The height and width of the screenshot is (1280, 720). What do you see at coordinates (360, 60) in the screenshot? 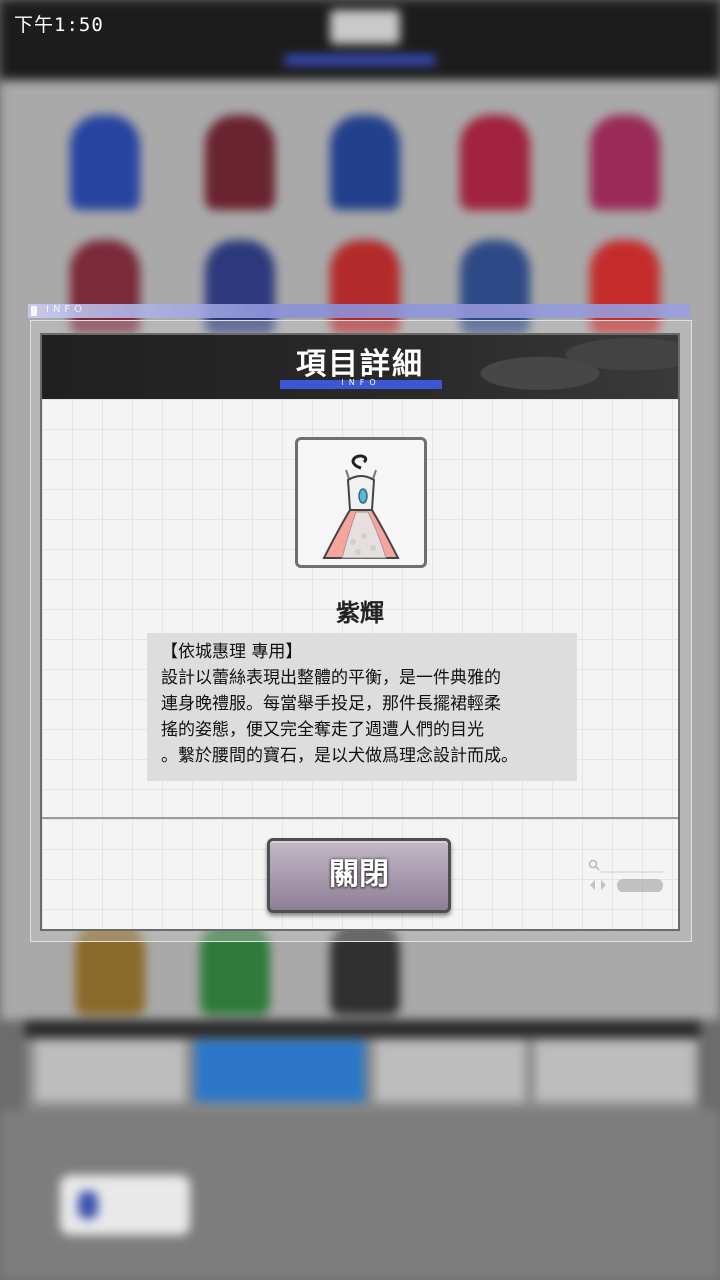
I see `background-title-bar` at bounding box center [360, 60].